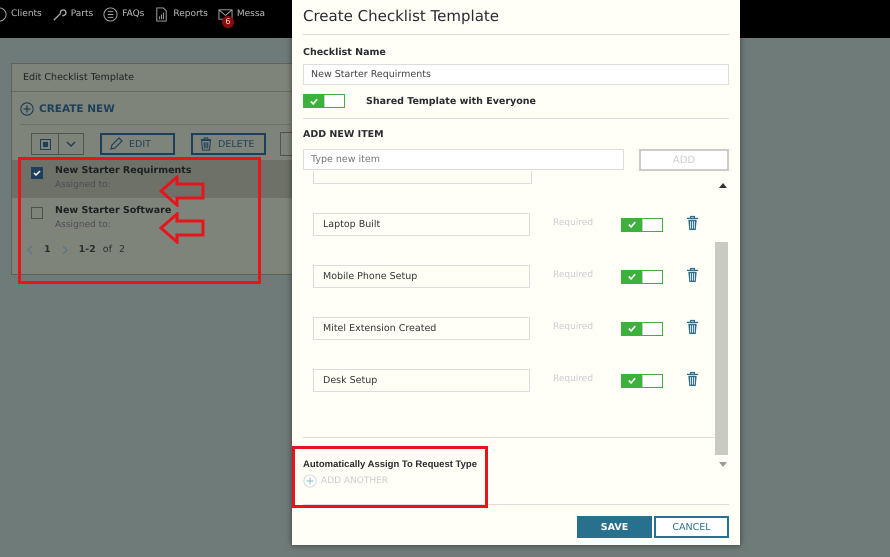  Describe the element at coordinates (421, 328) in the screenshot. I see `item-field: Mitel Extension Created` at that location.